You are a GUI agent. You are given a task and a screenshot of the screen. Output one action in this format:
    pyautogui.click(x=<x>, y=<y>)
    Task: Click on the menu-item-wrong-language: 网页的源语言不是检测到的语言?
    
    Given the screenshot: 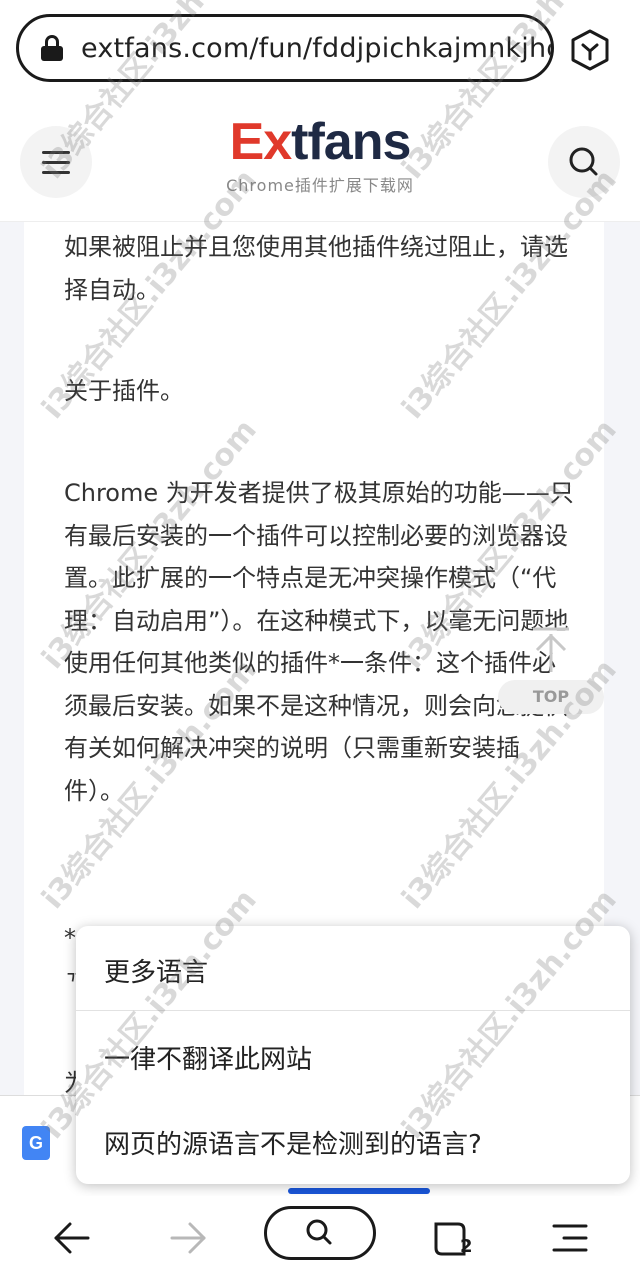 What is the action you would take?
    pyautogui.click(x=293, y=1142)
    